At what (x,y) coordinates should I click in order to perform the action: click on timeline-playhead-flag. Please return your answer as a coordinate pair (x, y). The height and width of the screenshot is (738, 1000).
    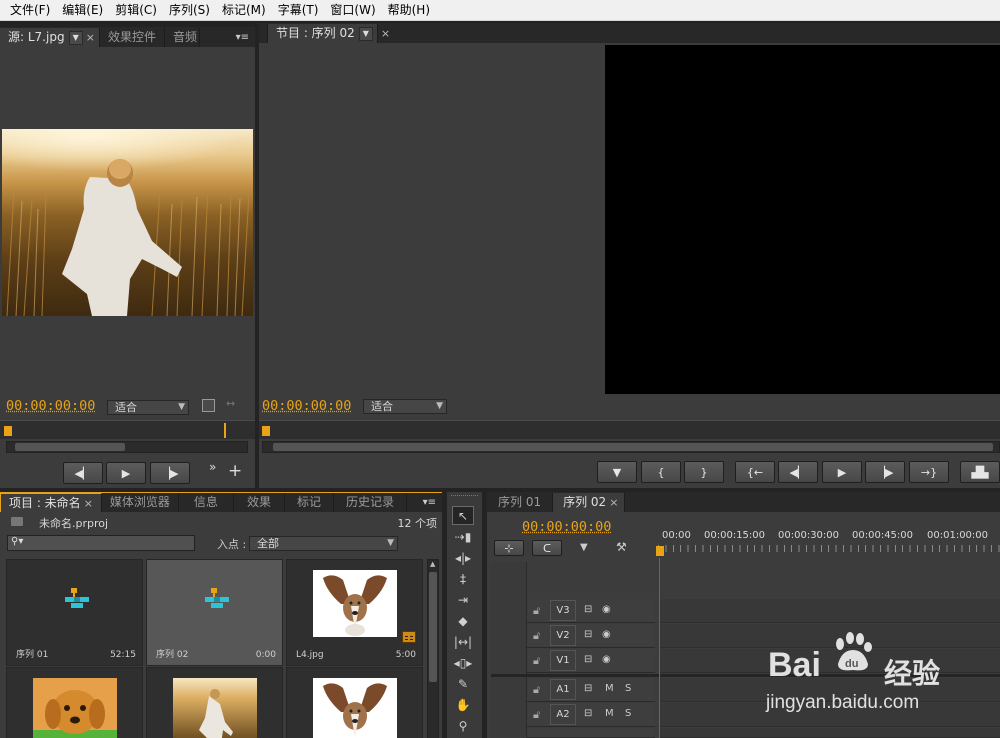
    Looking at the image, I should click on (660, 551).